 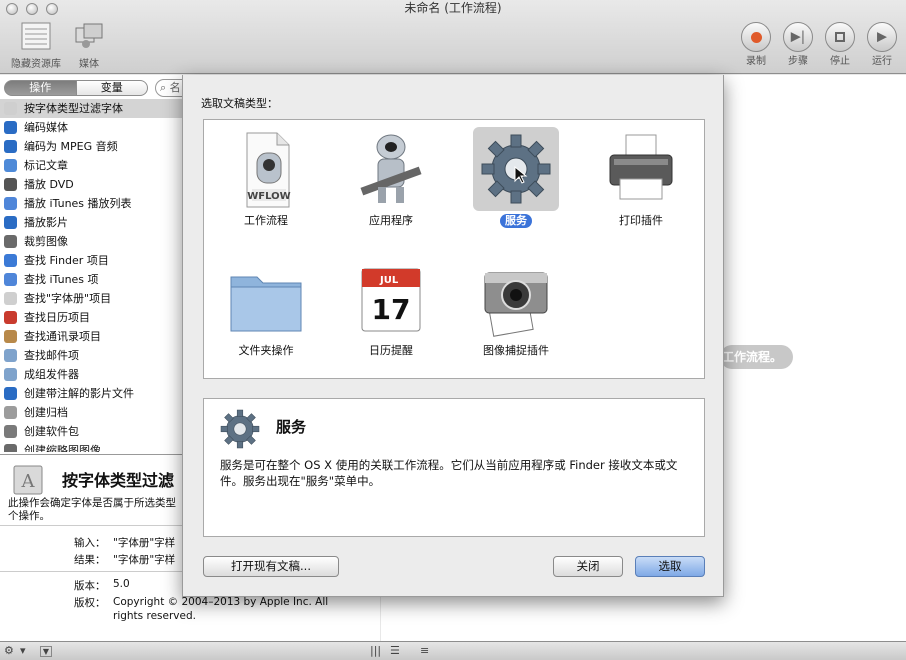 I want to click on automator-robot-icon, so click(x=391, y=168).